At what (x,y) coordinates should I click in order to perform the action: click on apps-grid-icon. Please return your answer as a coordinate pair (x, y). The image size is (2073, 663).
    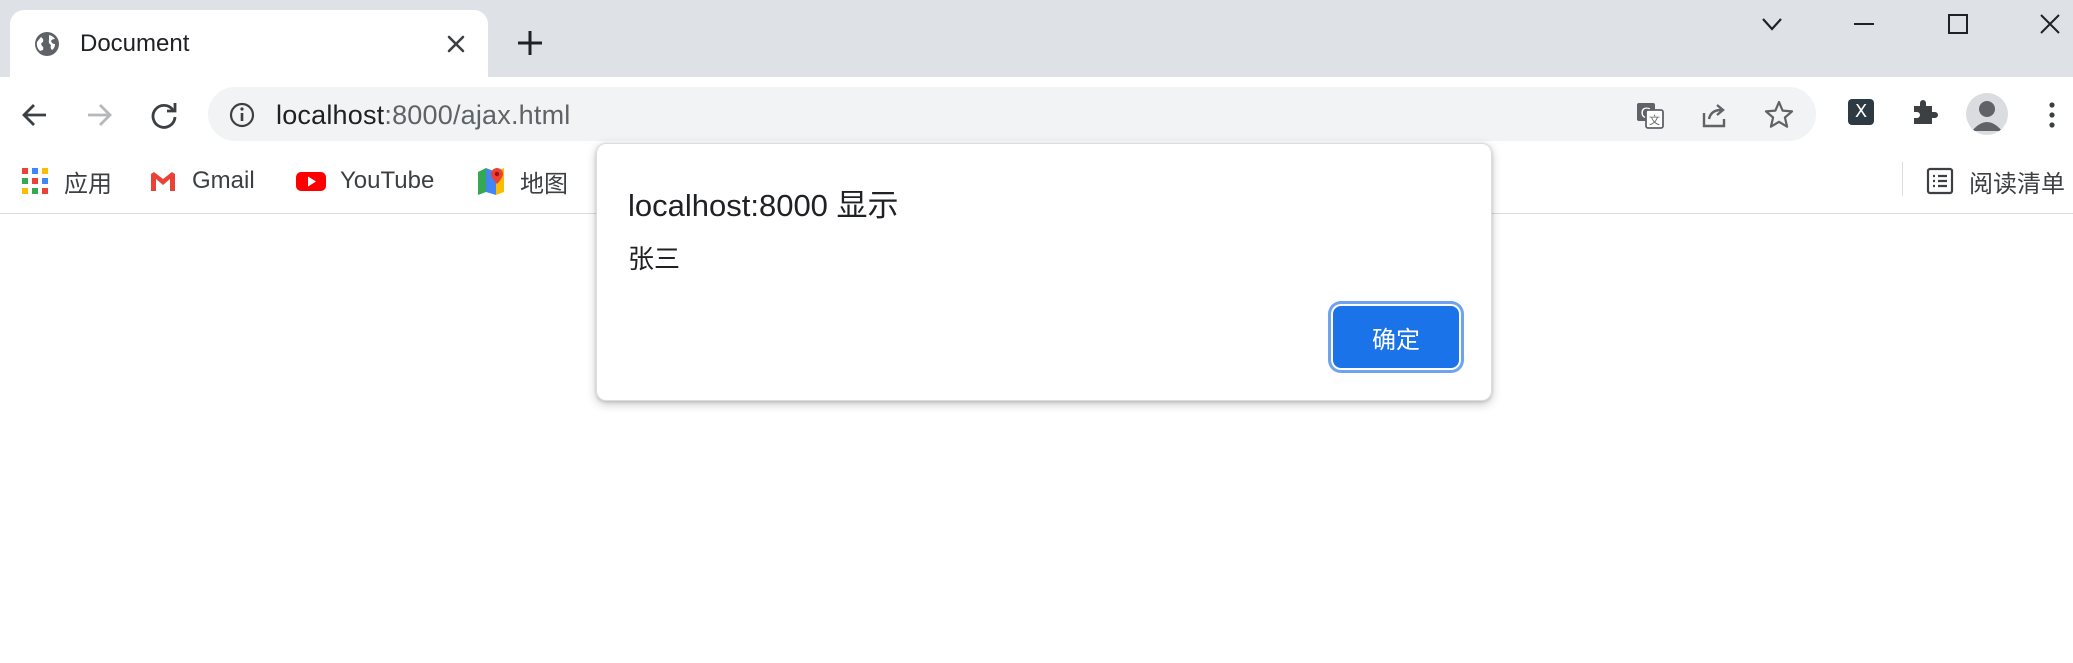
    Looking at the image, I should click on (35, 181).